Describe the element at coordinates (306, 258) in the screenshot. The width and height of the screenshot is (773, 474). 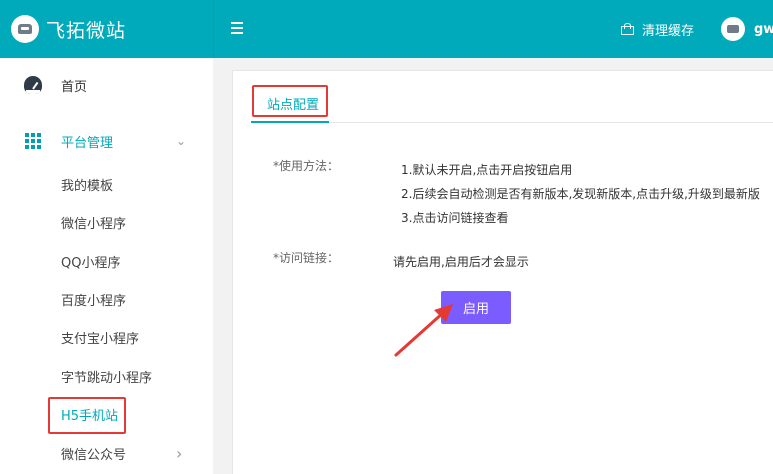
I see `access-link-label: *访问链接：` at that location.